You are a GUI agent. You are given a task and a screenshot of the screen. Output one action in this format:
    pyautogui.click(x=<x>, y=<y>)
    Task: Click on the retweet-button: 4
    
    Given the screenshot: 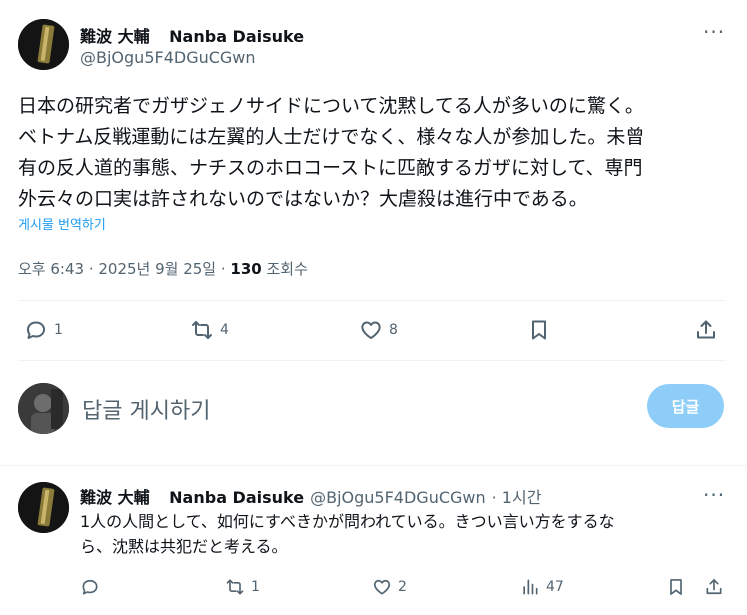 What is the action you would take?
    pyautogui.click(x=209, y=330)
    